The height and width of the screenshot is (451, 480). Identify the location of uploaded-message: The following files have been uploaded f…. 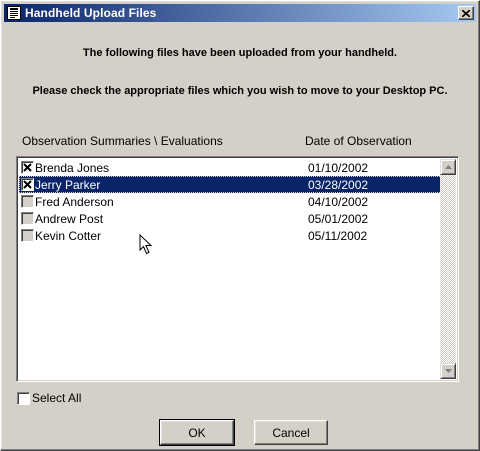
(240, 53).